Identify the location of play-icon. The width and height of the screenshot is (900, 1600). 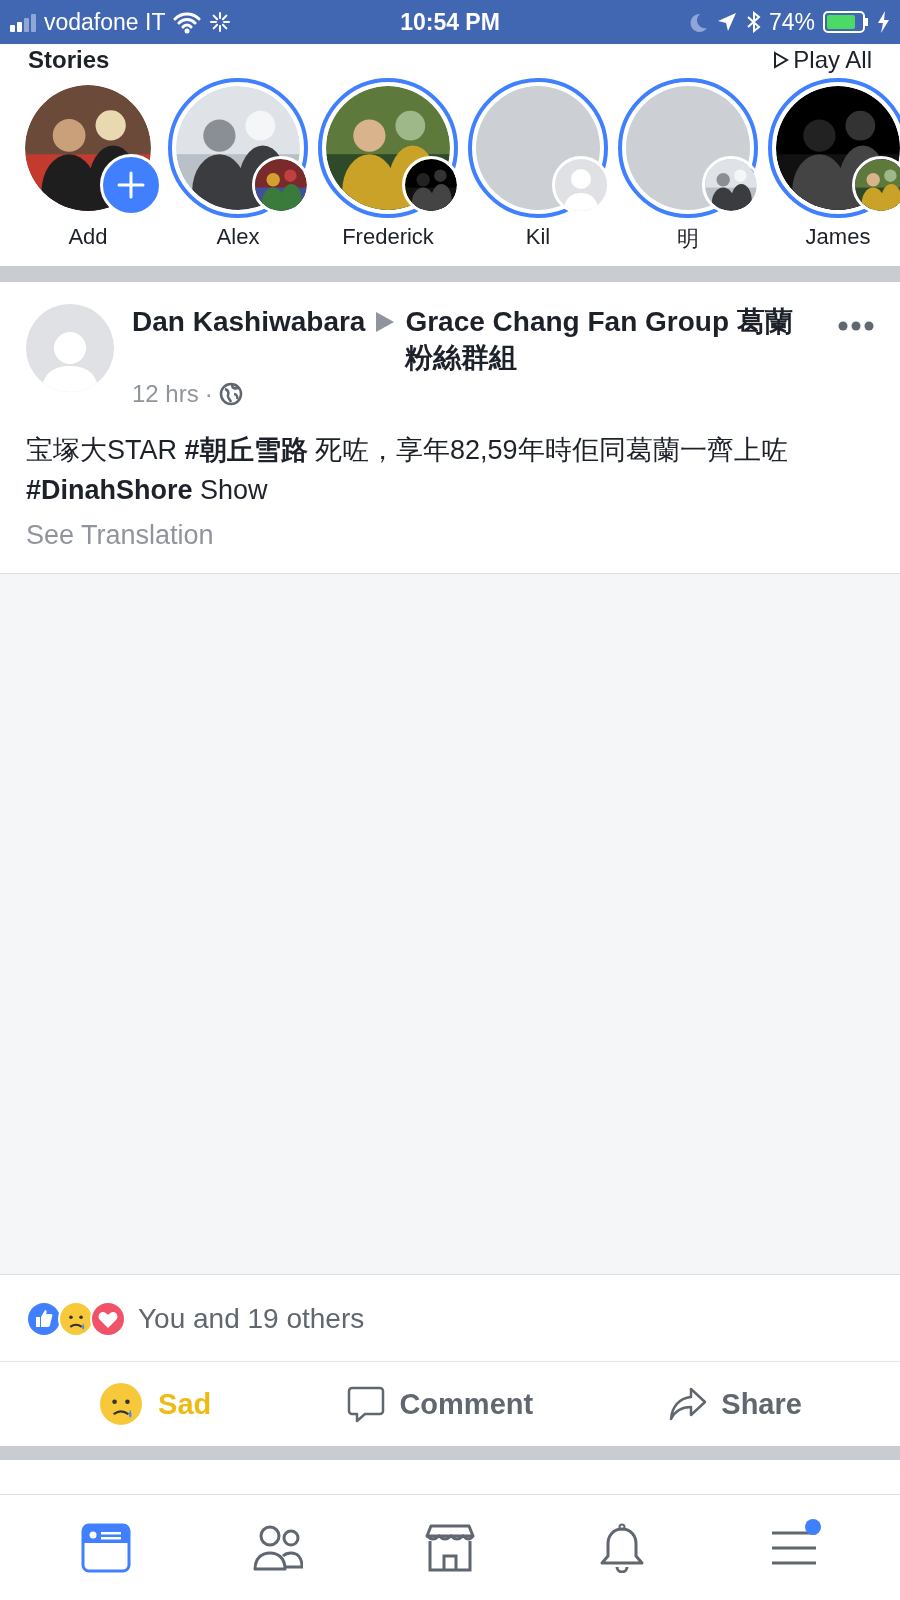
(781, 60).